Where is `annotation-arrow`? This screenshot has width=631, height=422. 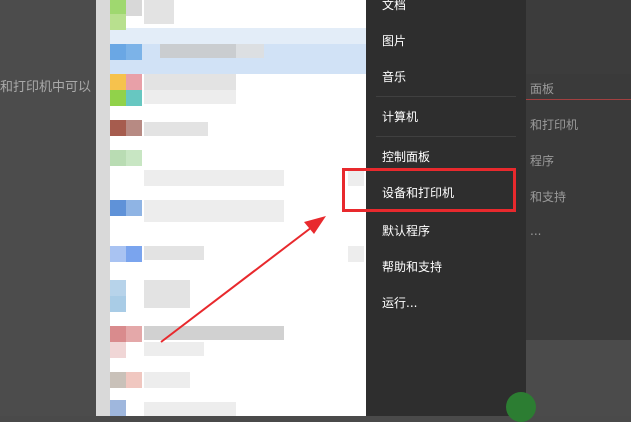
annotation-arrow is located at coordinates (243, 279).